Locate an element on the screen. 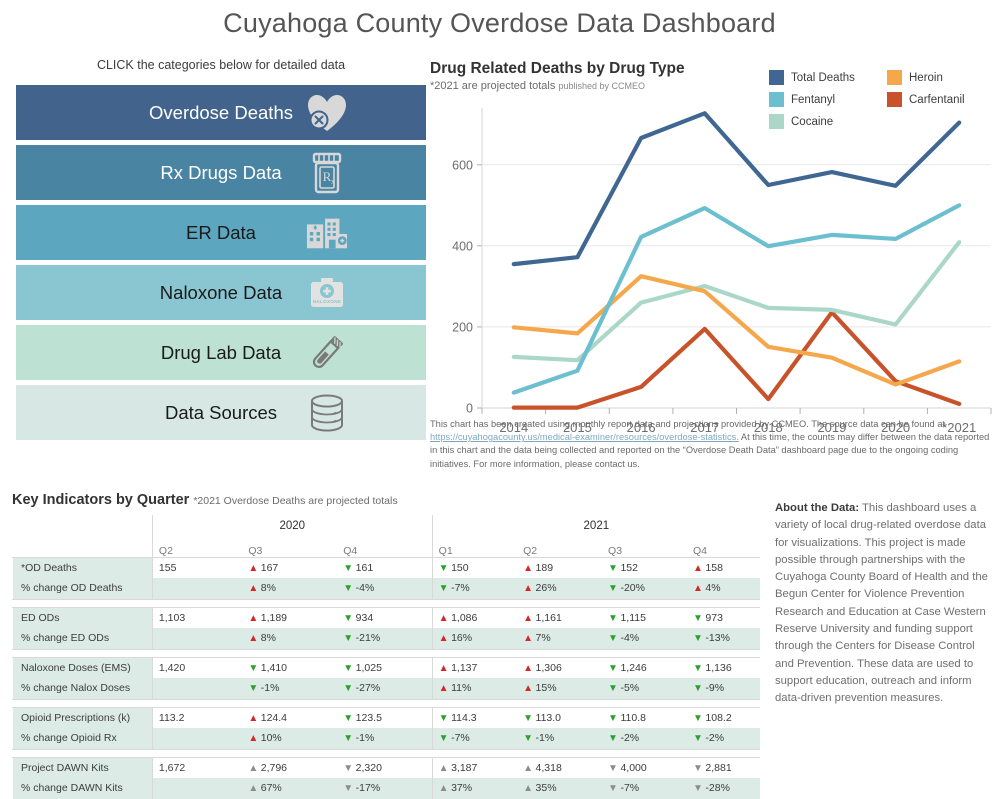  year-header-row: 2020 2021 is located at coordinates (386, 526).